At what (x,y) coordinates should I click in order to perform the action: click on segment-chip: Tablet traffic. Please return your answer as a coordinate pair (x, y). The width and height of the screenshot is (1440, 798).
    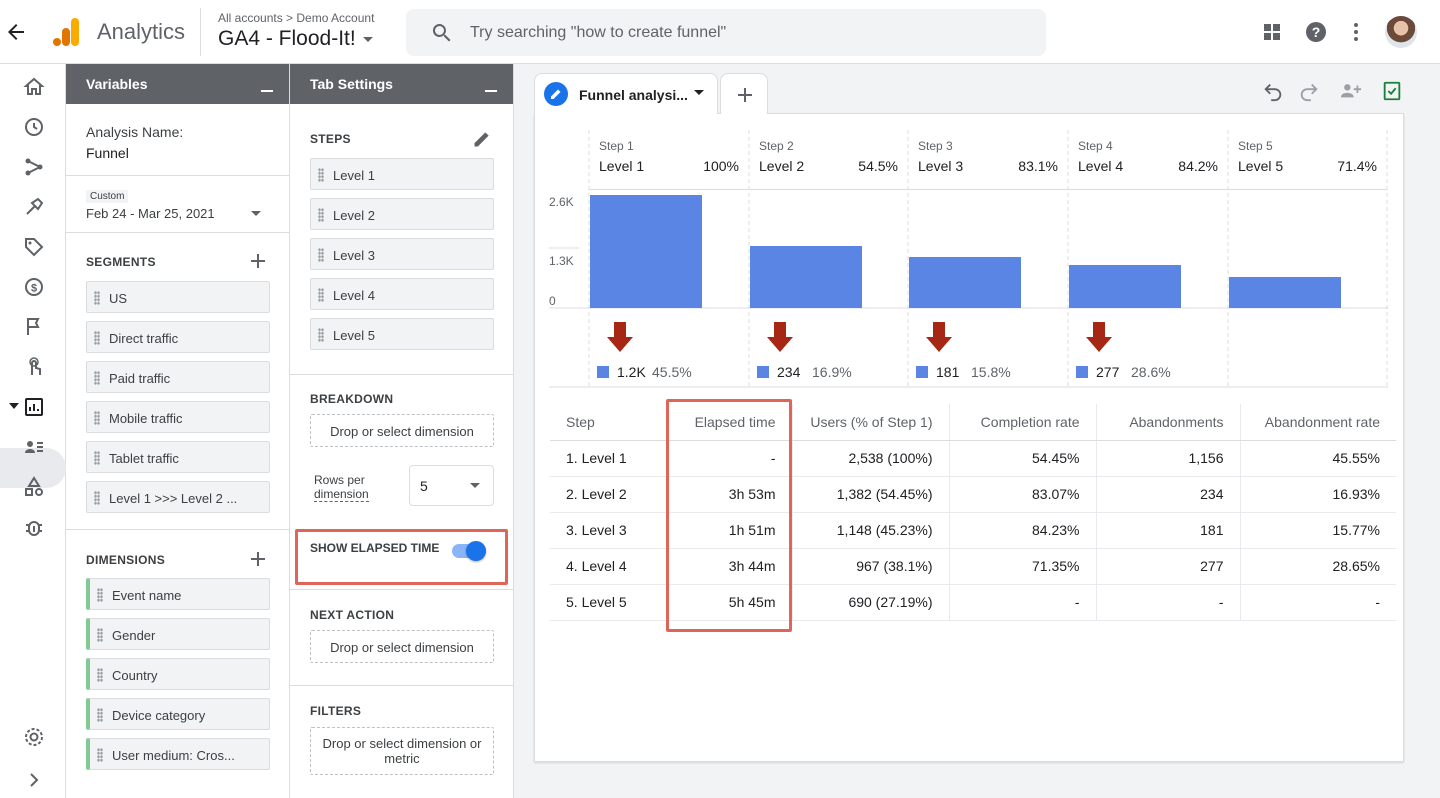
    Looking at the image, I should click on (178, 457).